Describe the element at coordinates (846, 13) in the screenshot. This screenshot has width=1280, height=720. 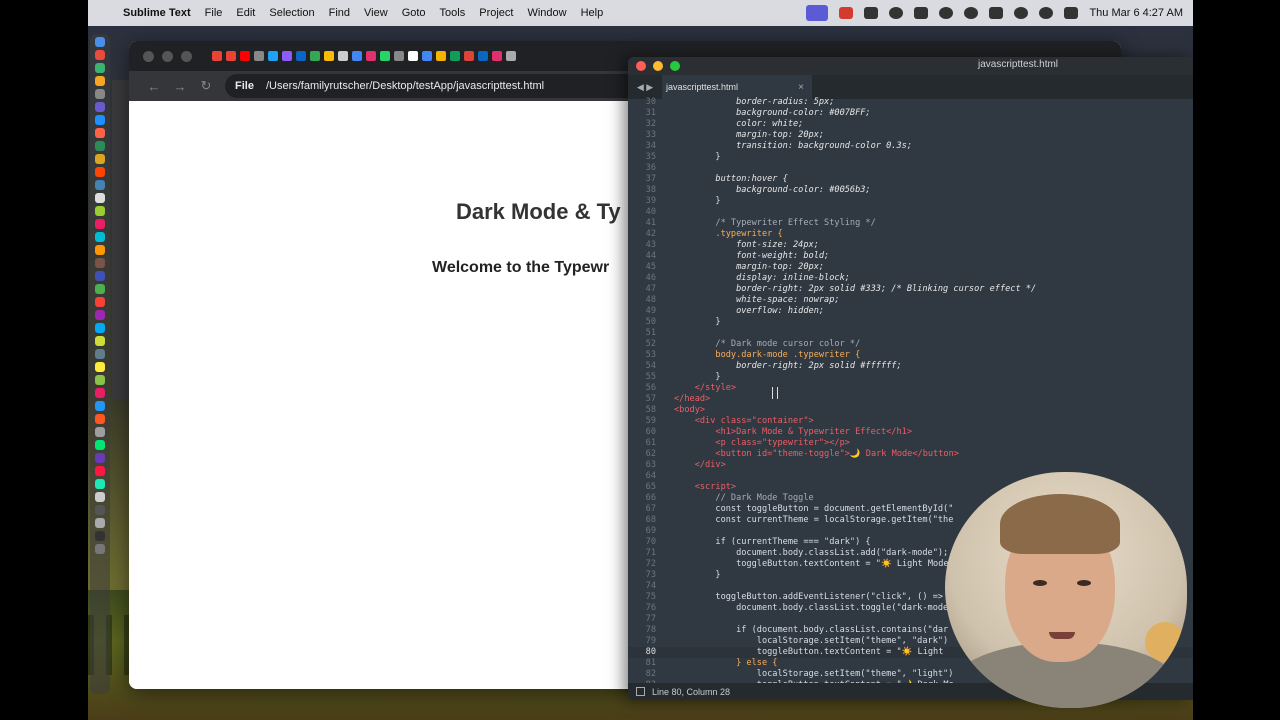
I see `app-s-icon` at that location.